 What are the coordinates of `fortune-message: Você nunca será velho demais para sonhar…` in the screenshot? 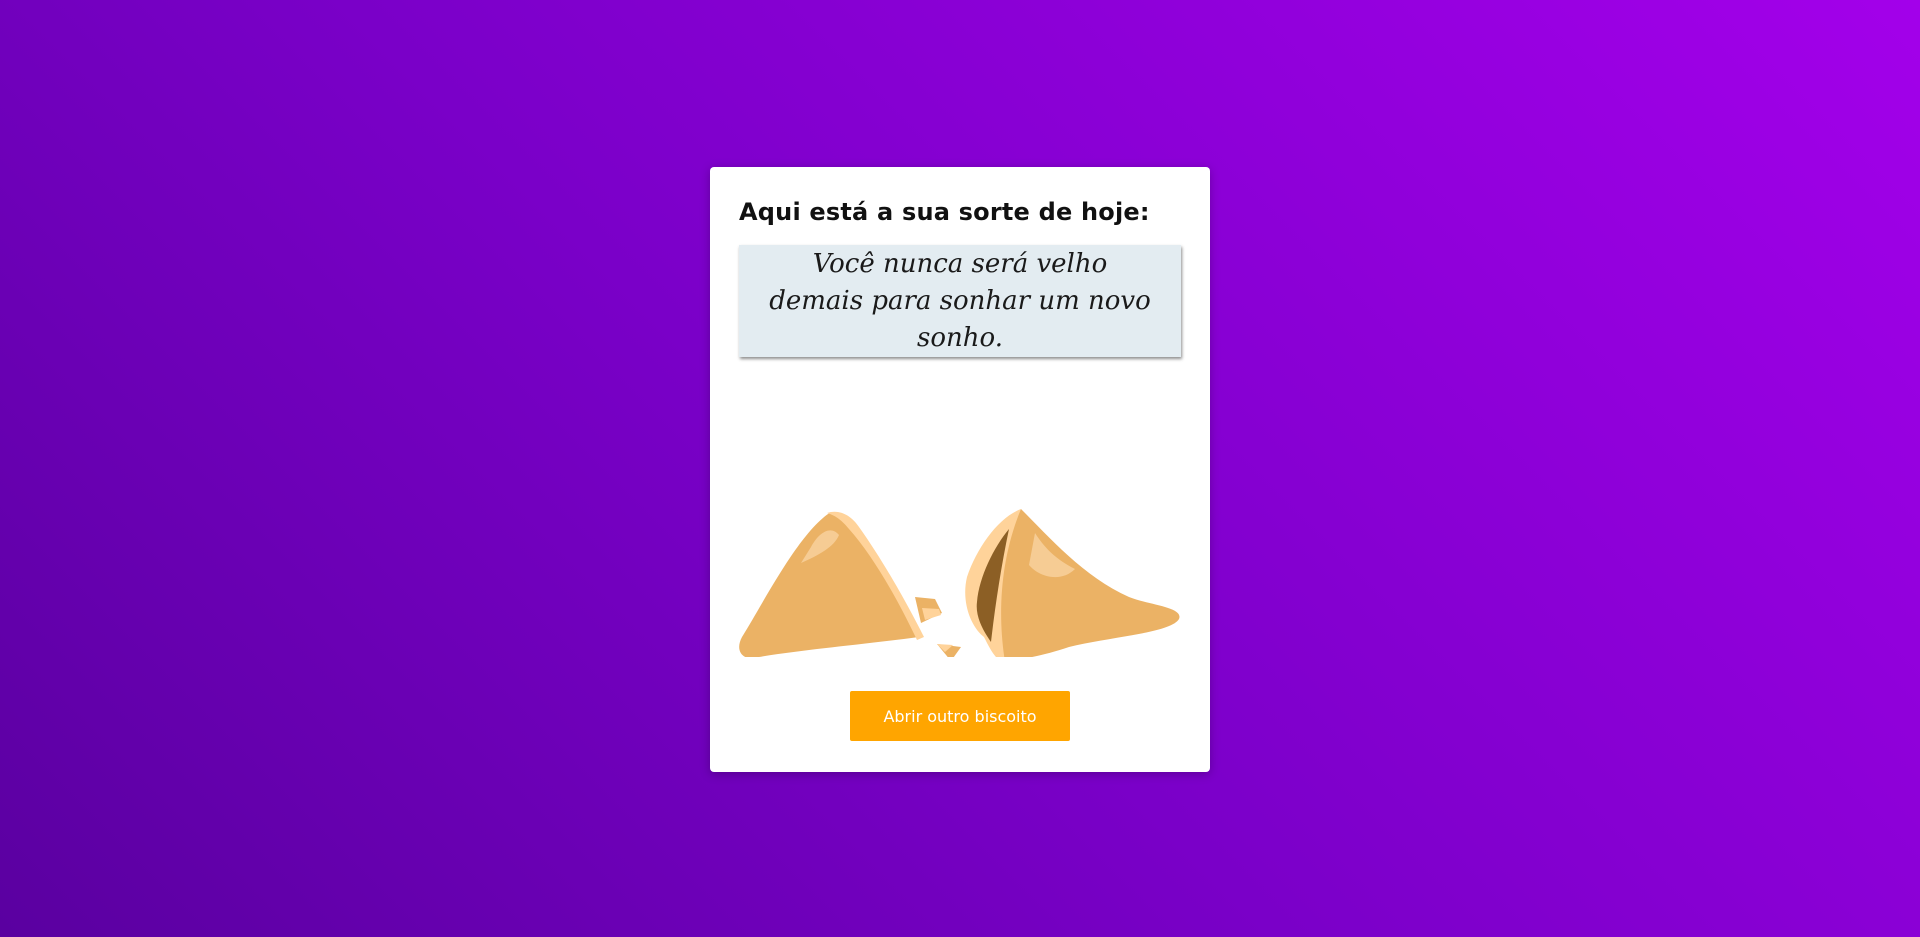 It's located at (960, 300).